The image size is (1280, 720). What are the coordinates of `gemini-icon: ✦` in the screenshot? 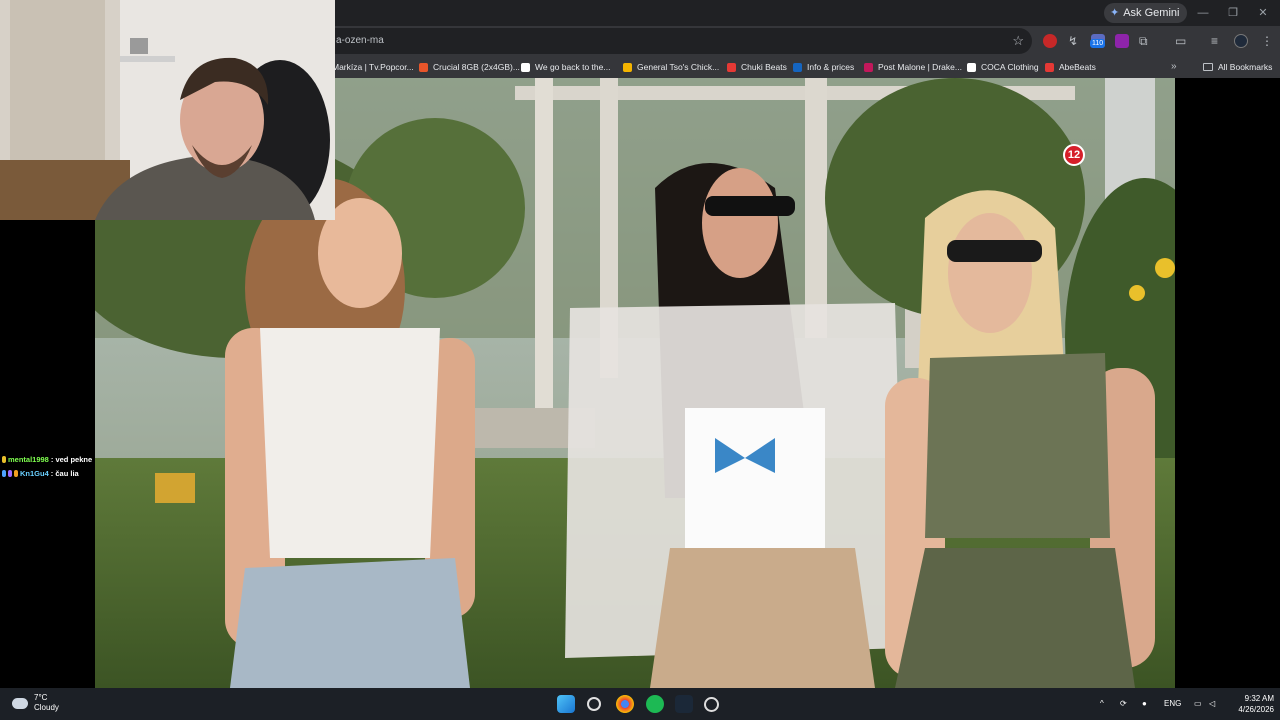 It's located at (1115, 13).